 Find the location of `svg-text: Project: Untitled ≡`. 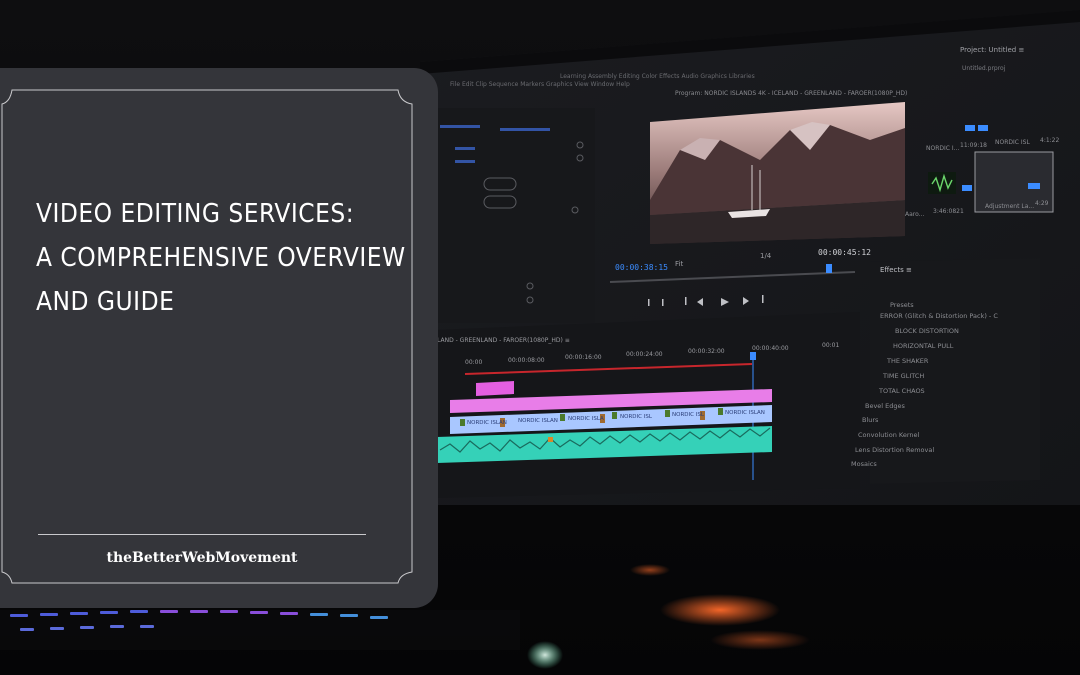

svg-text: Project: Untitled ≡ is located at coordinates (992, 50).